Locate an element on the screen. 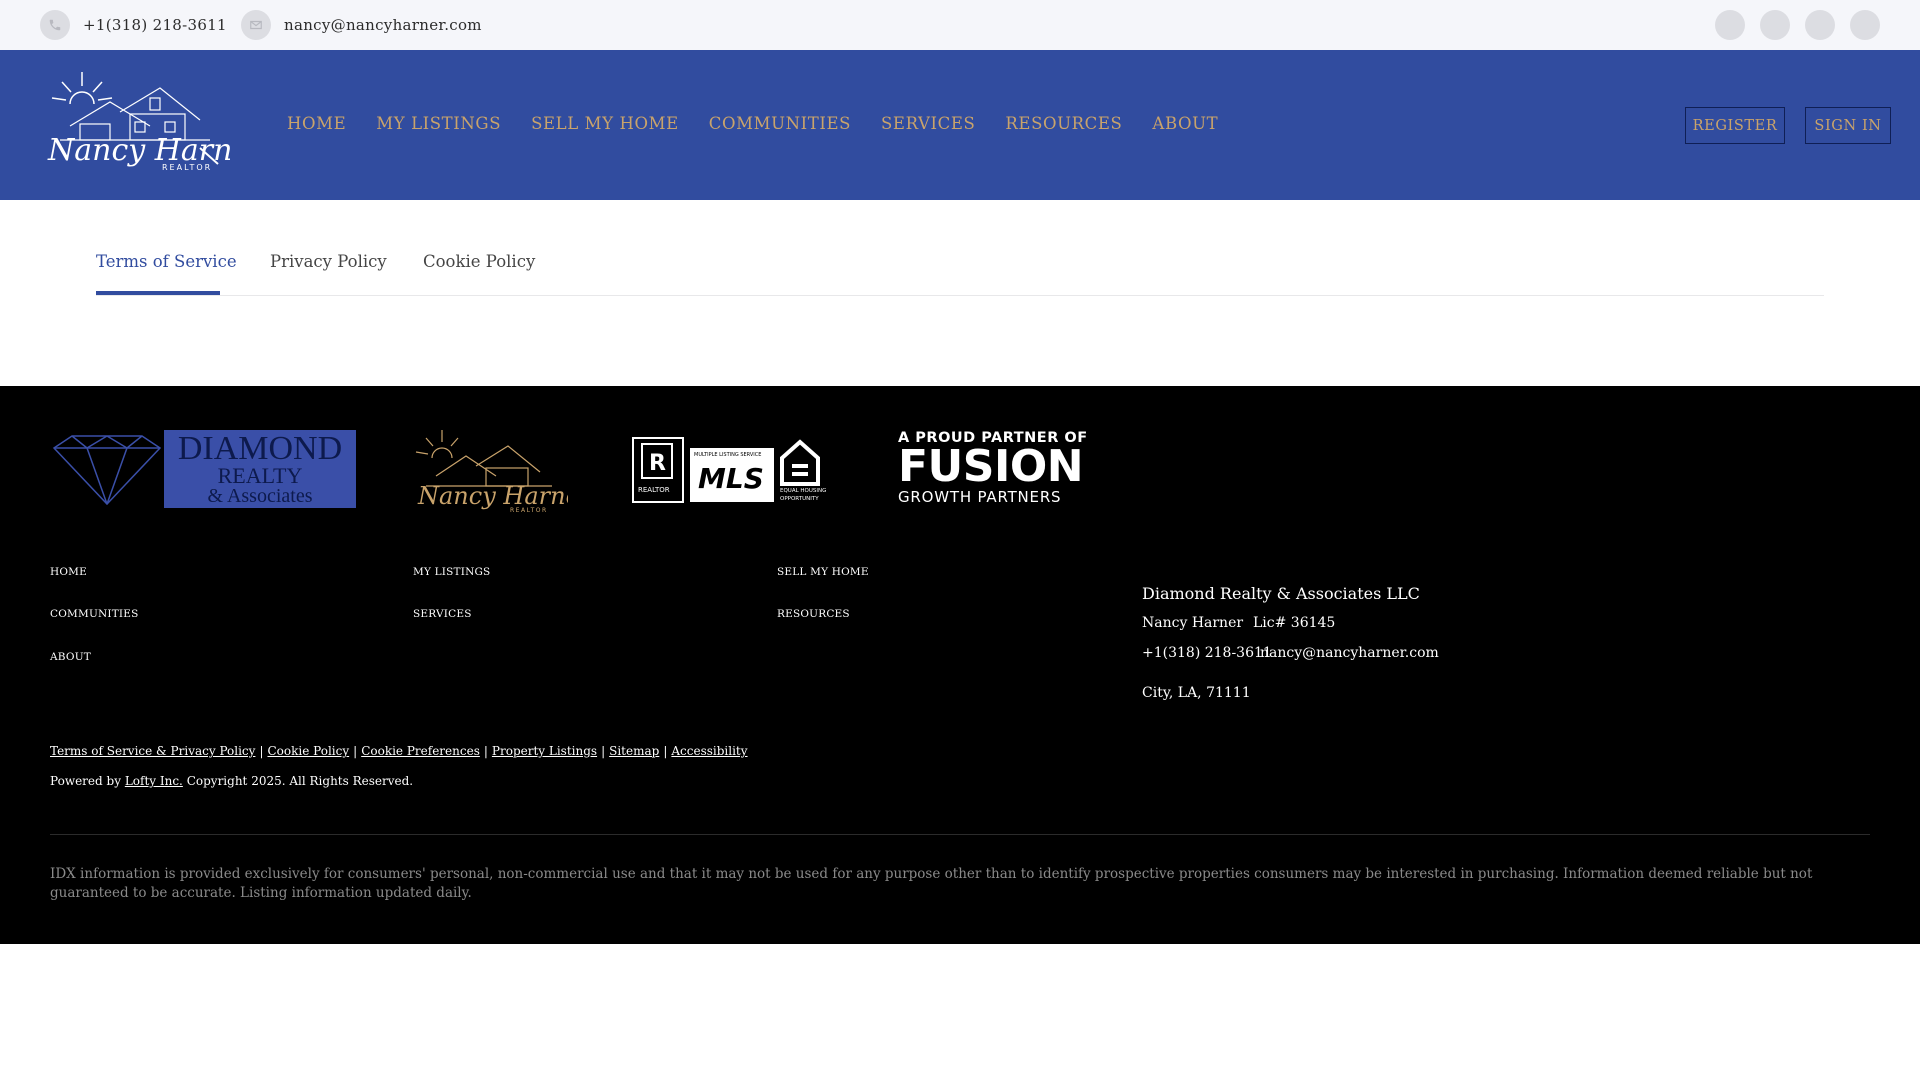  register-button: REGISTER is located at coordinates (1735, 125).